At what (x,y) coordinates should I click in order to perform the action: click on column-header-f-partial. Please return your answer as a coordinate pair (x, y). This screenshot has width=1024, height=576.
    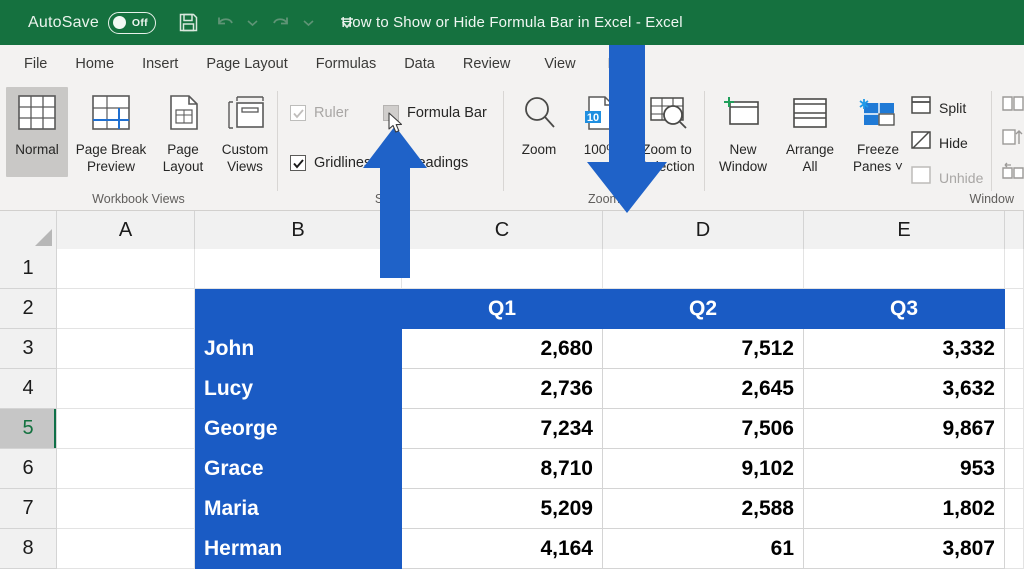
    Looking at the image, I should click on (1014, 230).